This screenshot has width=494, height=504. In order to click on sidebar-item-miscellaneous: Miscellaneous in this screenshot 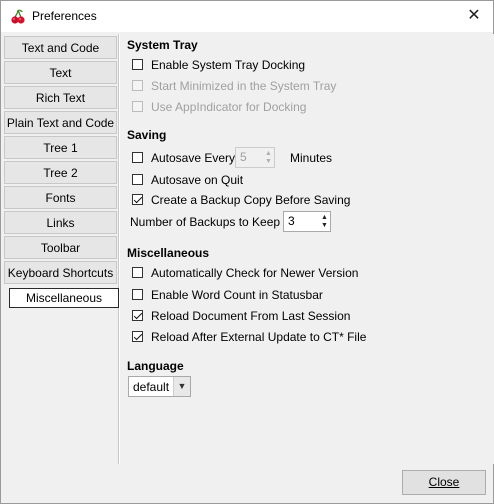, I will do `click(64, 298)`.